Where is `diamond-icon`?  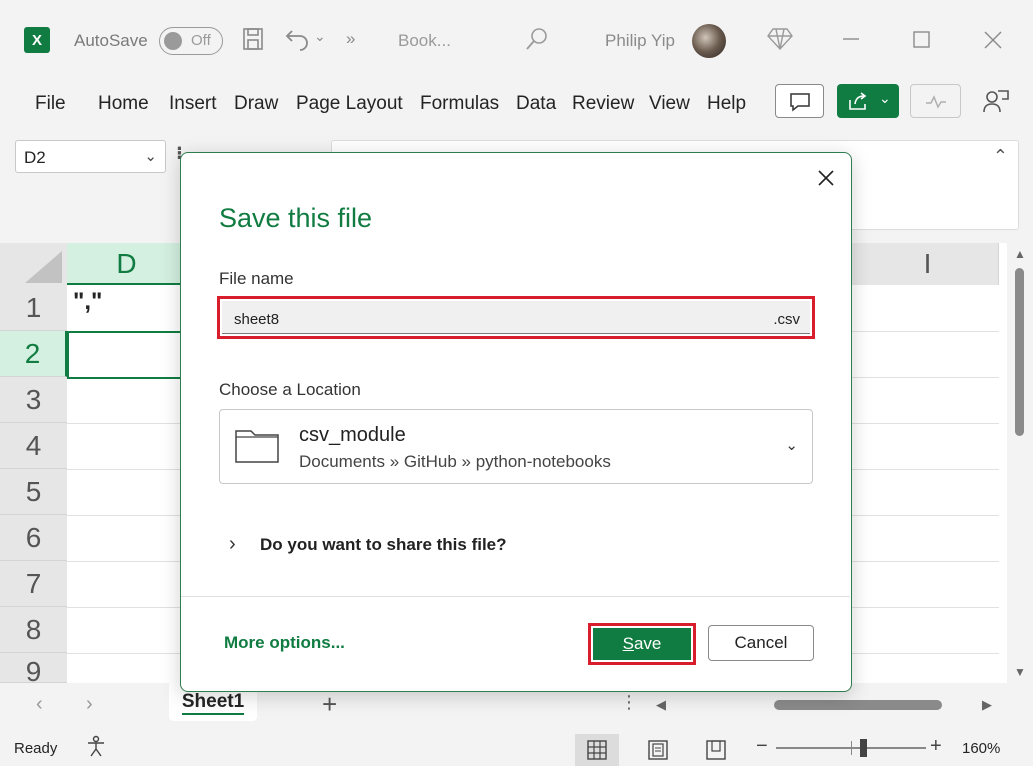
diamond-icon is located at coordinates (780, 42).